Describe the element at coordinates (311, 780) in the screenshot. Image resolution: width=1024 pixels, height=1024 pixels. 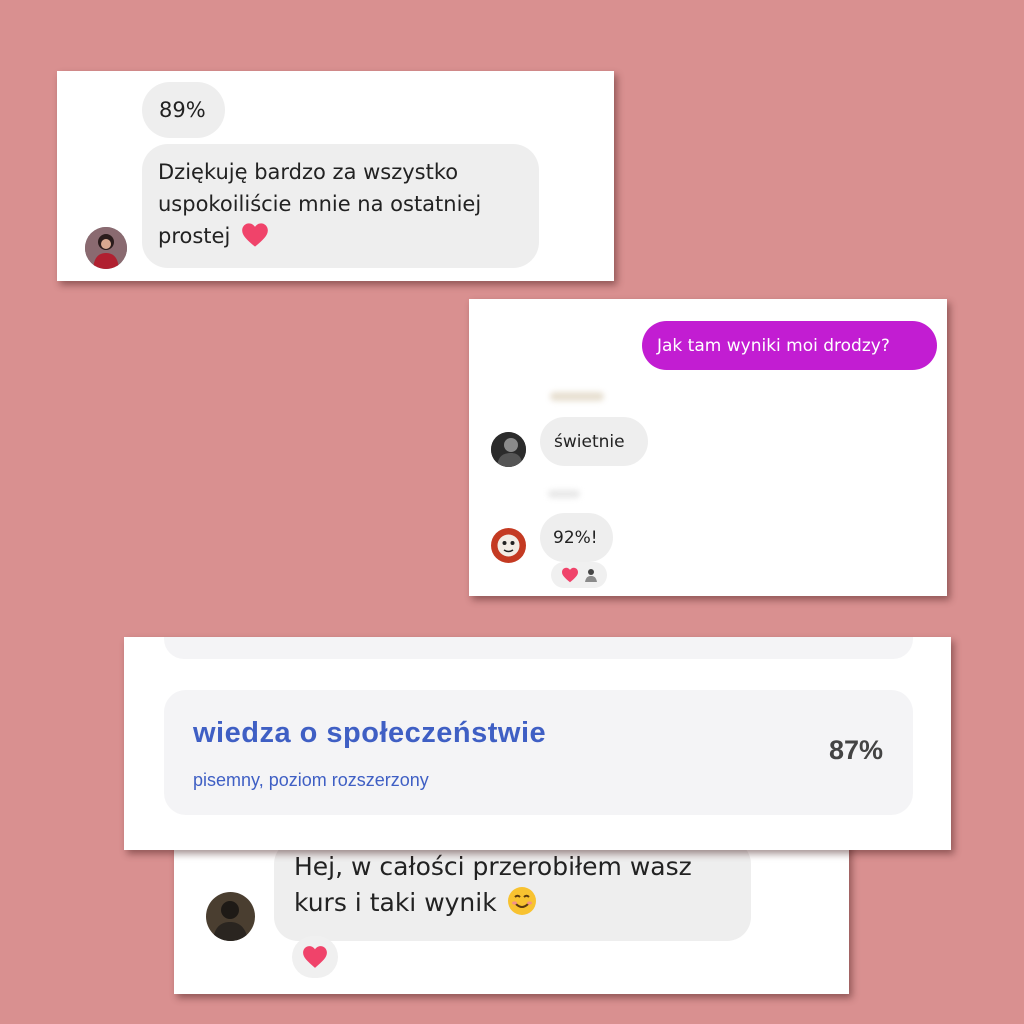
I see `exam-level: pisemny, poziom rozszerzony` at that location.